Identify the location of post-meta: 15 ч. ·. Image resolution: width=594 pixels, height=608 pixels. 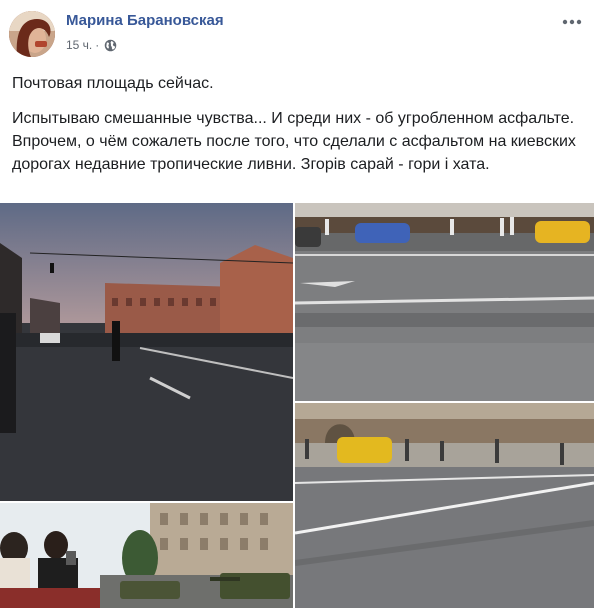
(91, 45).